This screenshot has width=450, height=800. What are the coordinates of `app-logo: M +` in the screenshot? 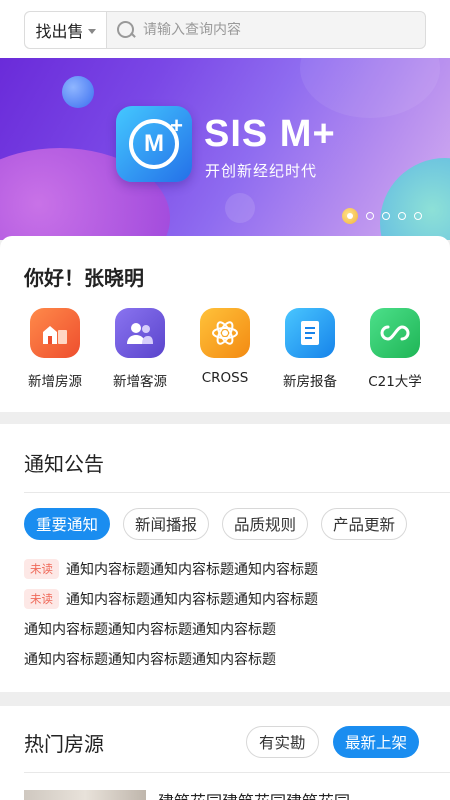 It's located at (154, 144).